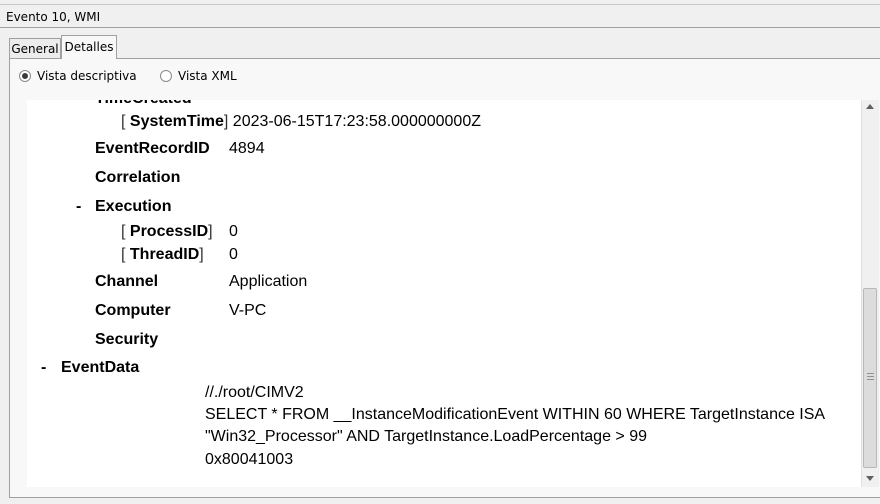  Describe the element at coordinates (268, 281) in the screenshot. I see `channel-value: Application` at that location.